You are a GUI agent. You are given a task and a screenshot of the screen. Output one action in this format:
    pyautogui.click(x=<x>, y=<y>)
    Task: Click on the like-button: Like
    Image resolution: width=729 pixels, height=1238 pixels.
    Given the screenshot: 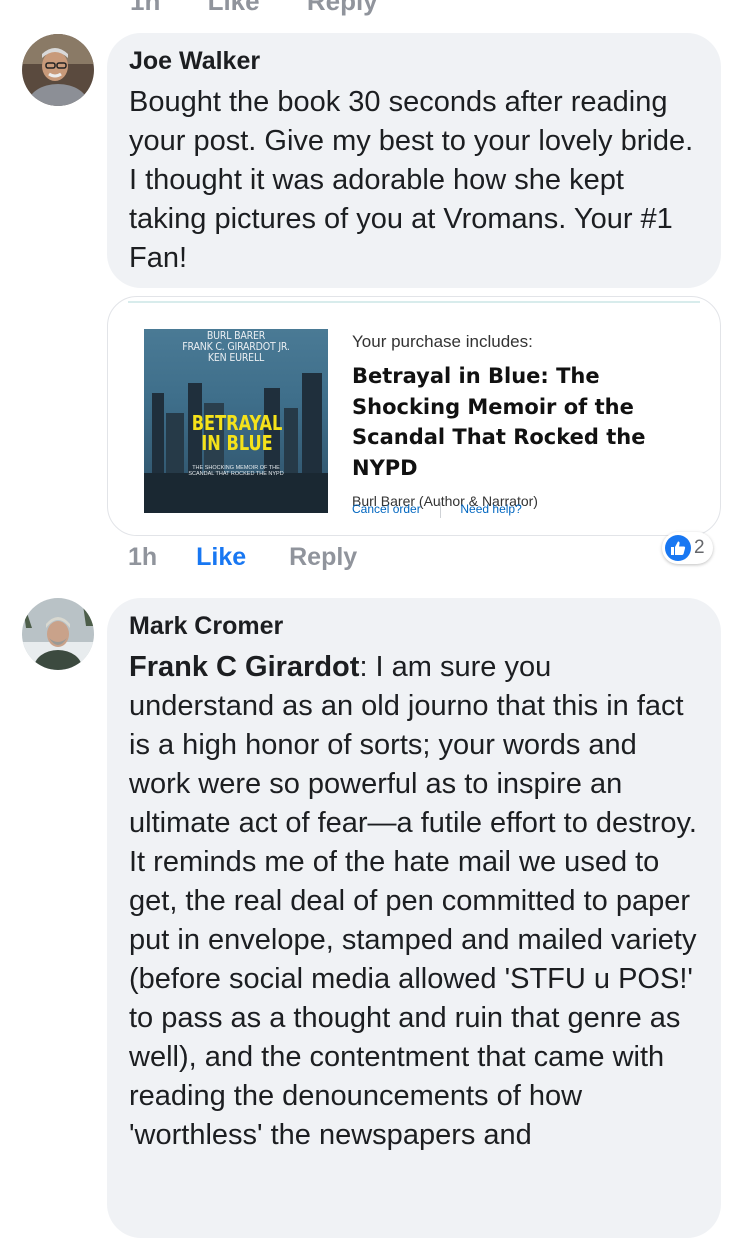 What is the action you would take?
    pyautogui.click(x=221, y=557)
    